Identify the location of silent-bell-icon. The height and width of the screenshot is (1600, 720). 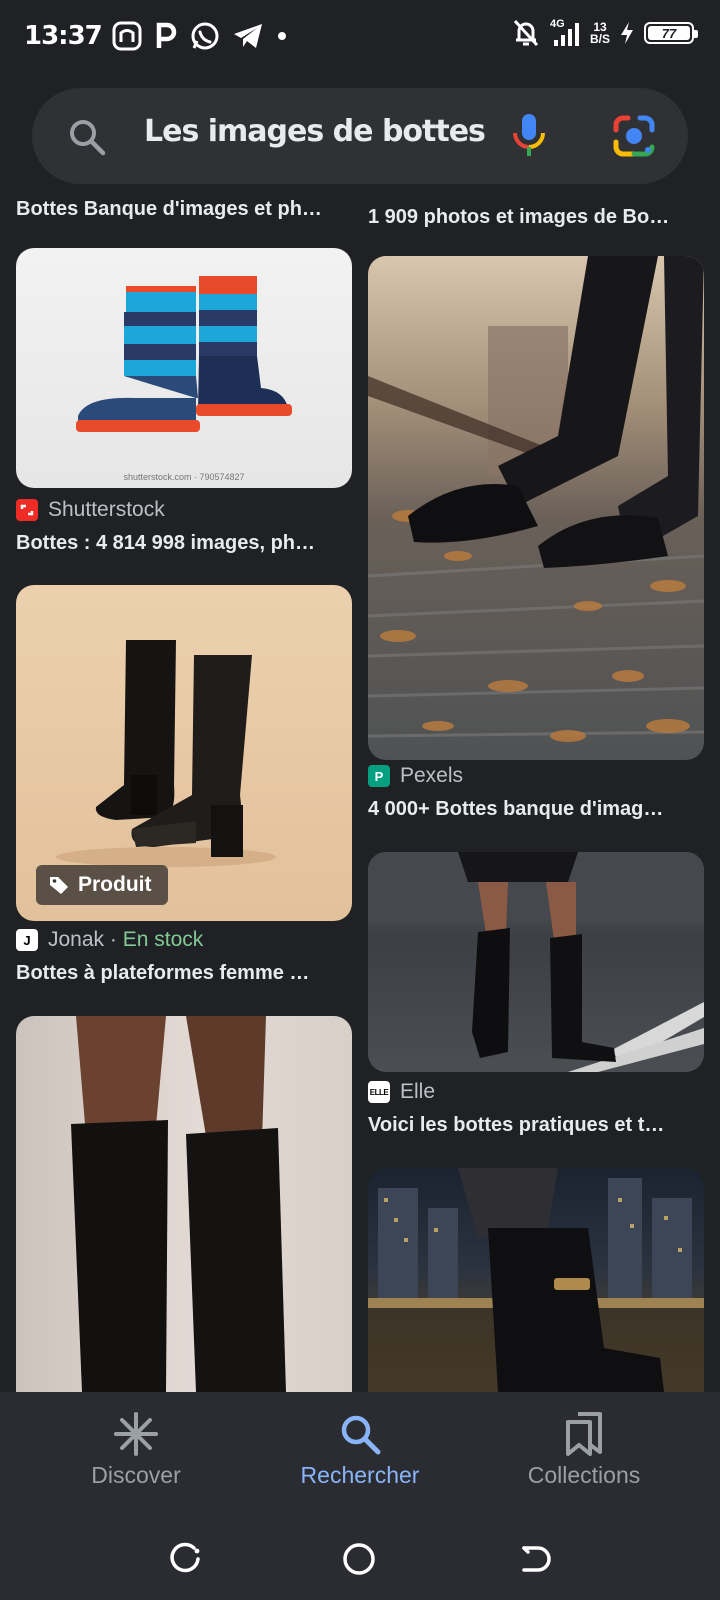
(526, 33).